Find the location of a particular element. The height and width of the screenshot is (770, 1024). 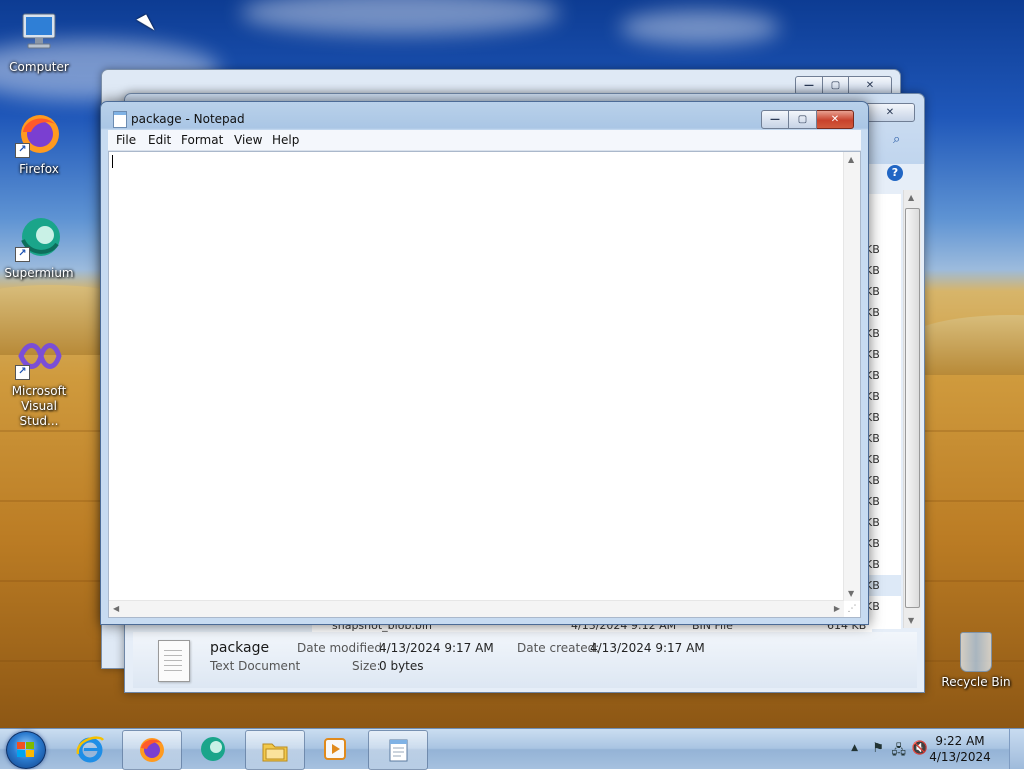

desktop-icon-label: Supermium is located at coordinates (39, 273).